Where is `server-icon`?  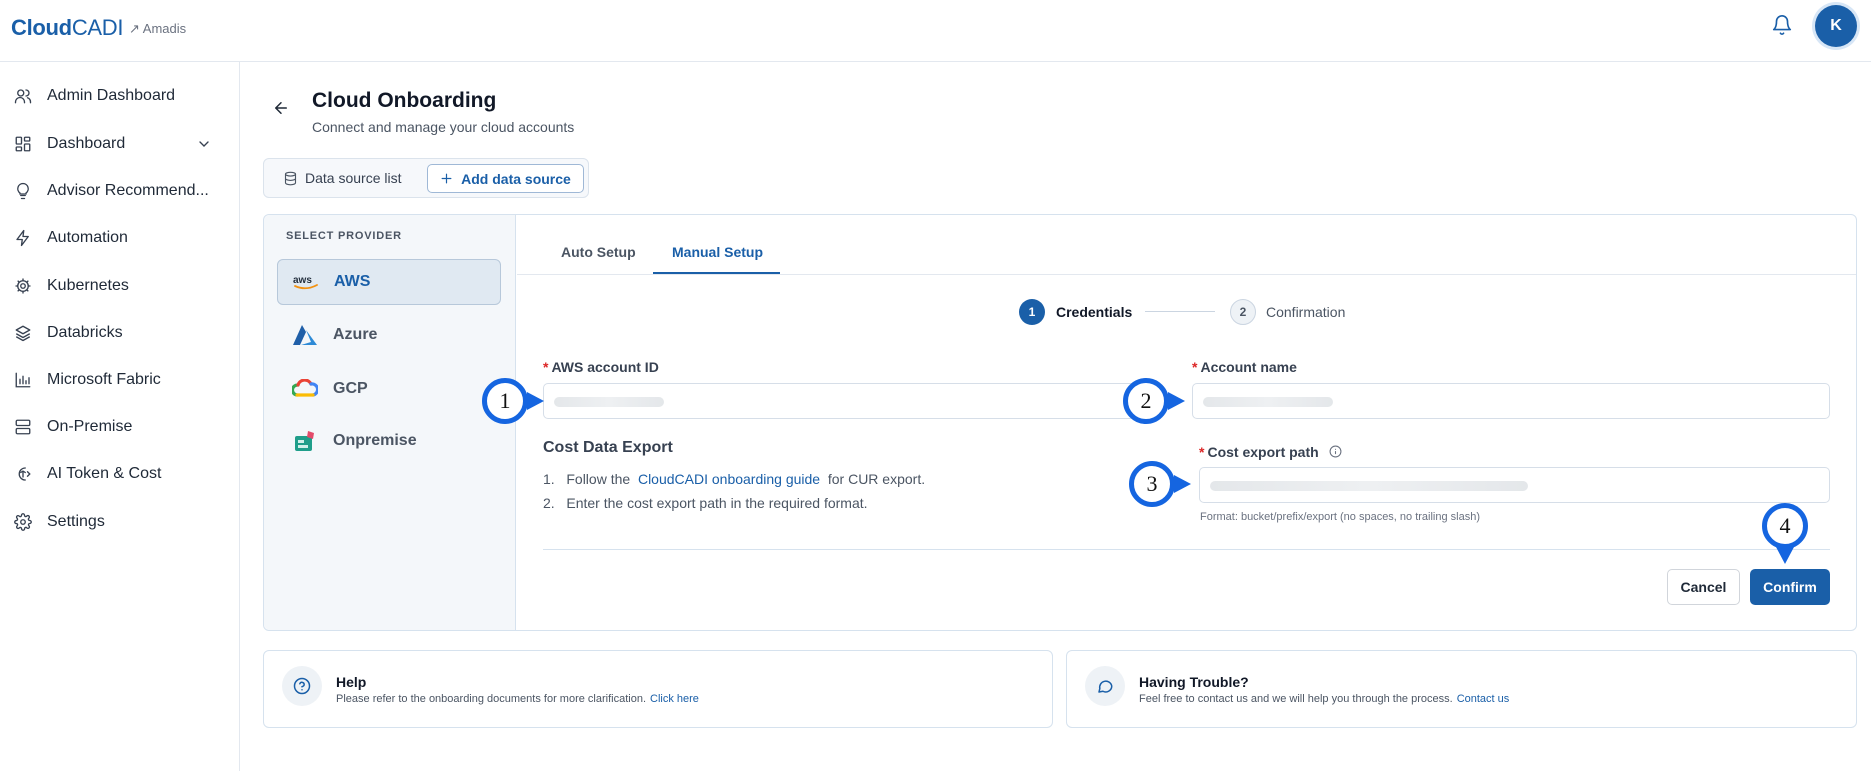 server-icon is located at coordinates (23, 427).